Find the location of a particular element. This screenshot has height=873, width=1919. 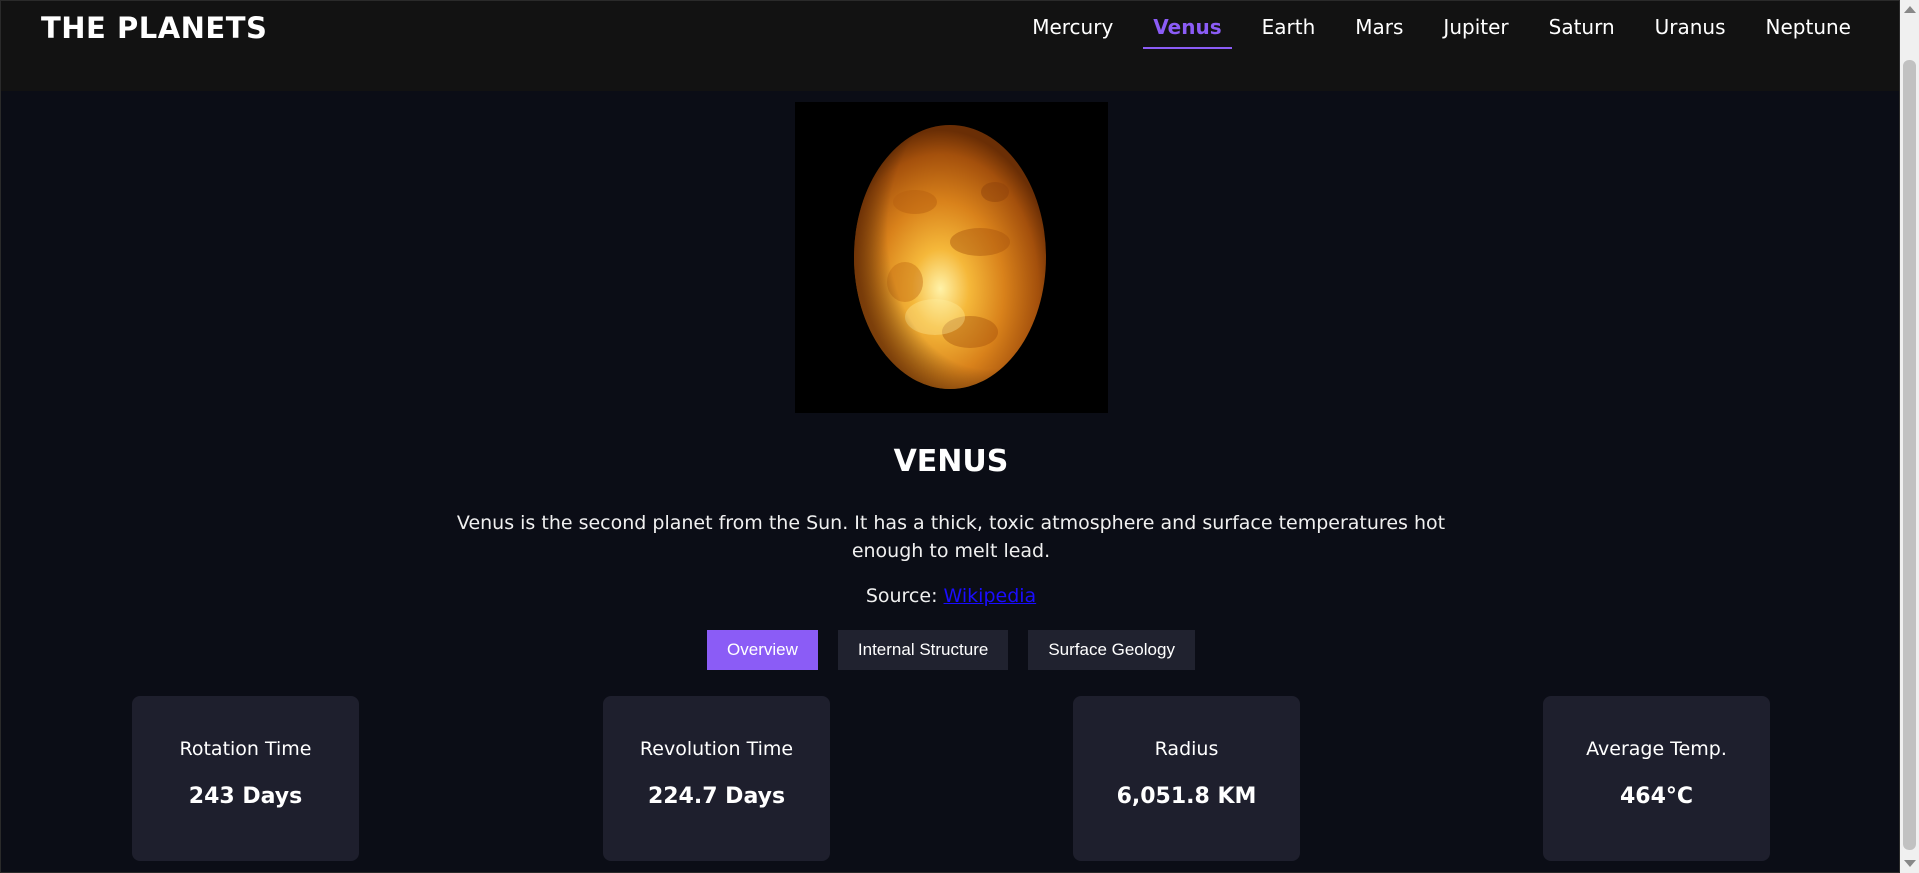

site-logo: THE PLANETS is located at coordinates (154, 28).